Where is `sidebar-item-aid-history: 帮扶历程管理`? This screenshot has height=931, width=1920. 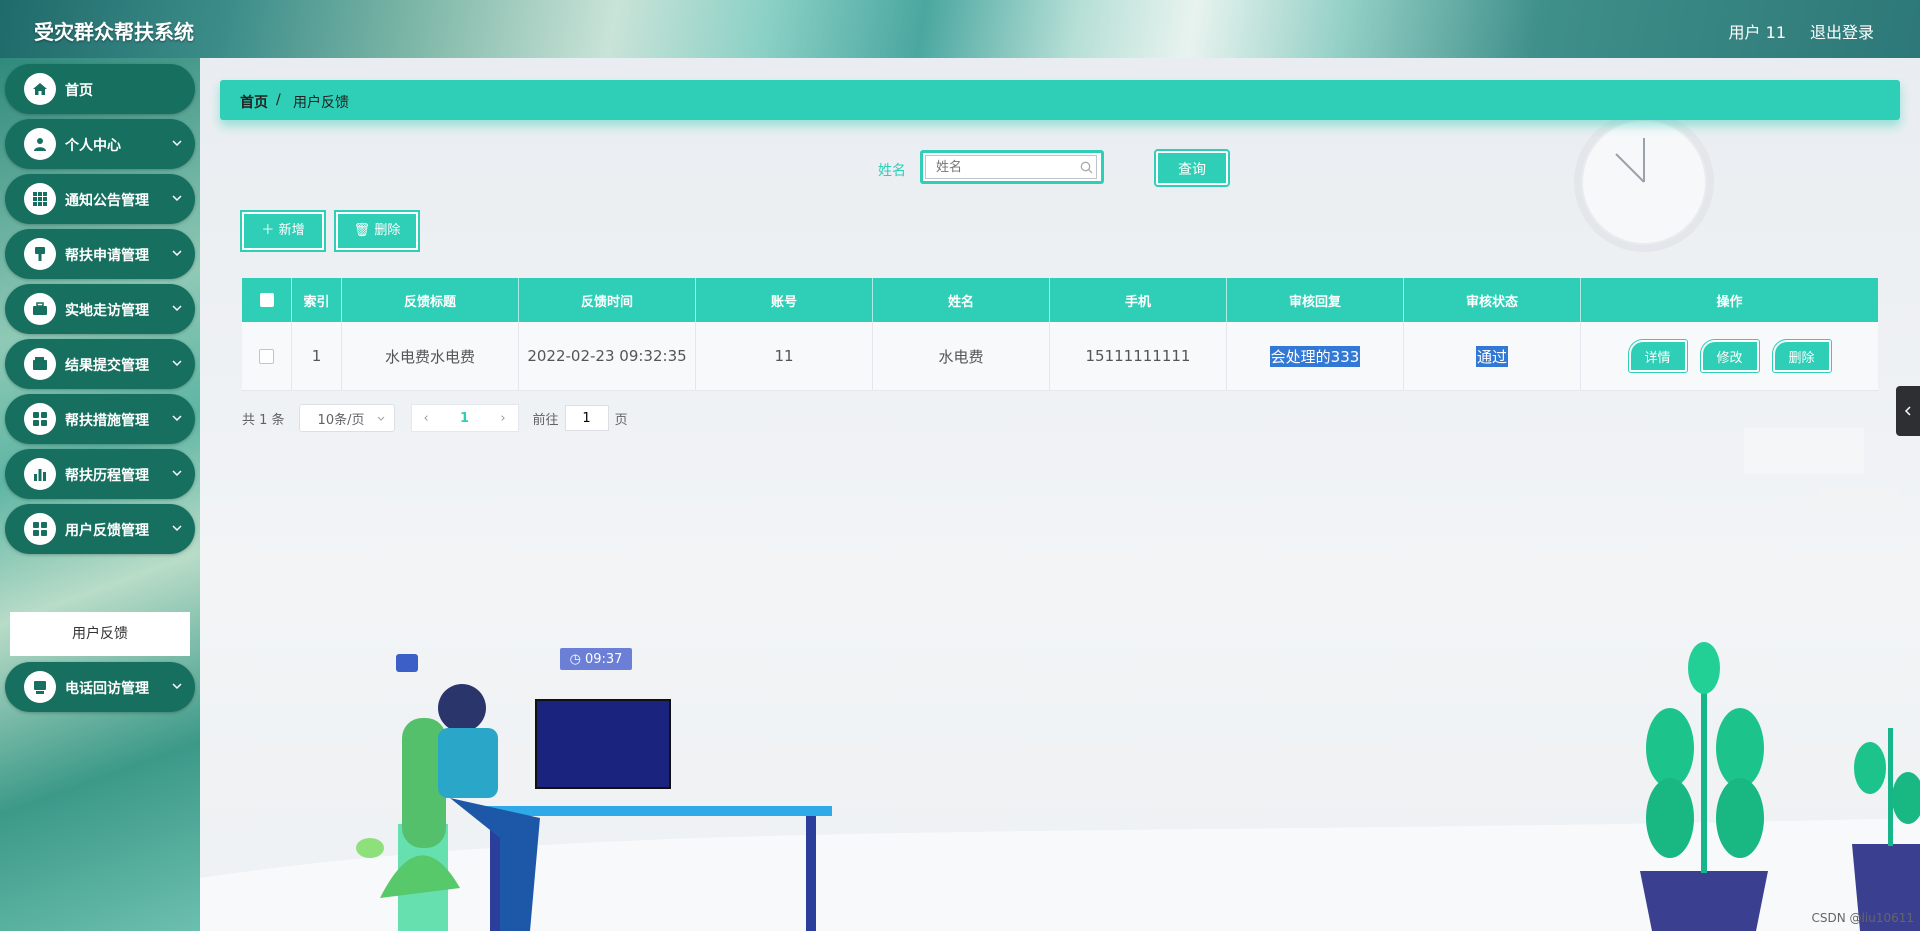
sidebar-item-aid-history: 帮扶历程管理 is located at coordinates (100, 474).